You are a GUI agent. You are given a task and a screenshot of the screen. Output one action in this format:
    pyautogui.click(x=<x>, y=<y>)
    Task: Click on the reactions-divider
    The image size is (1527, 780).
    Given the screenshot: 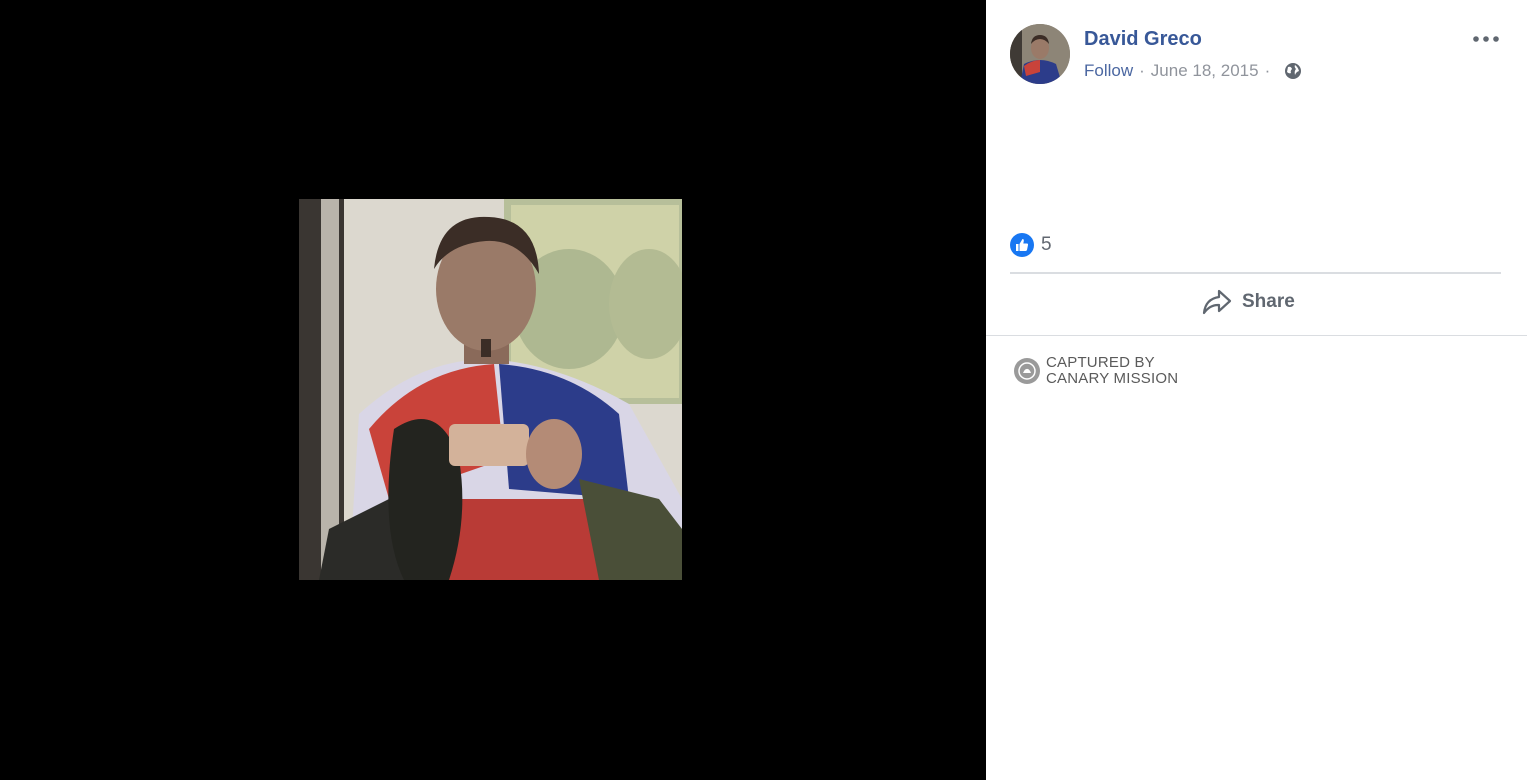 What is the action you would take?
    pyautogui.click(x=1255, y=273)
    